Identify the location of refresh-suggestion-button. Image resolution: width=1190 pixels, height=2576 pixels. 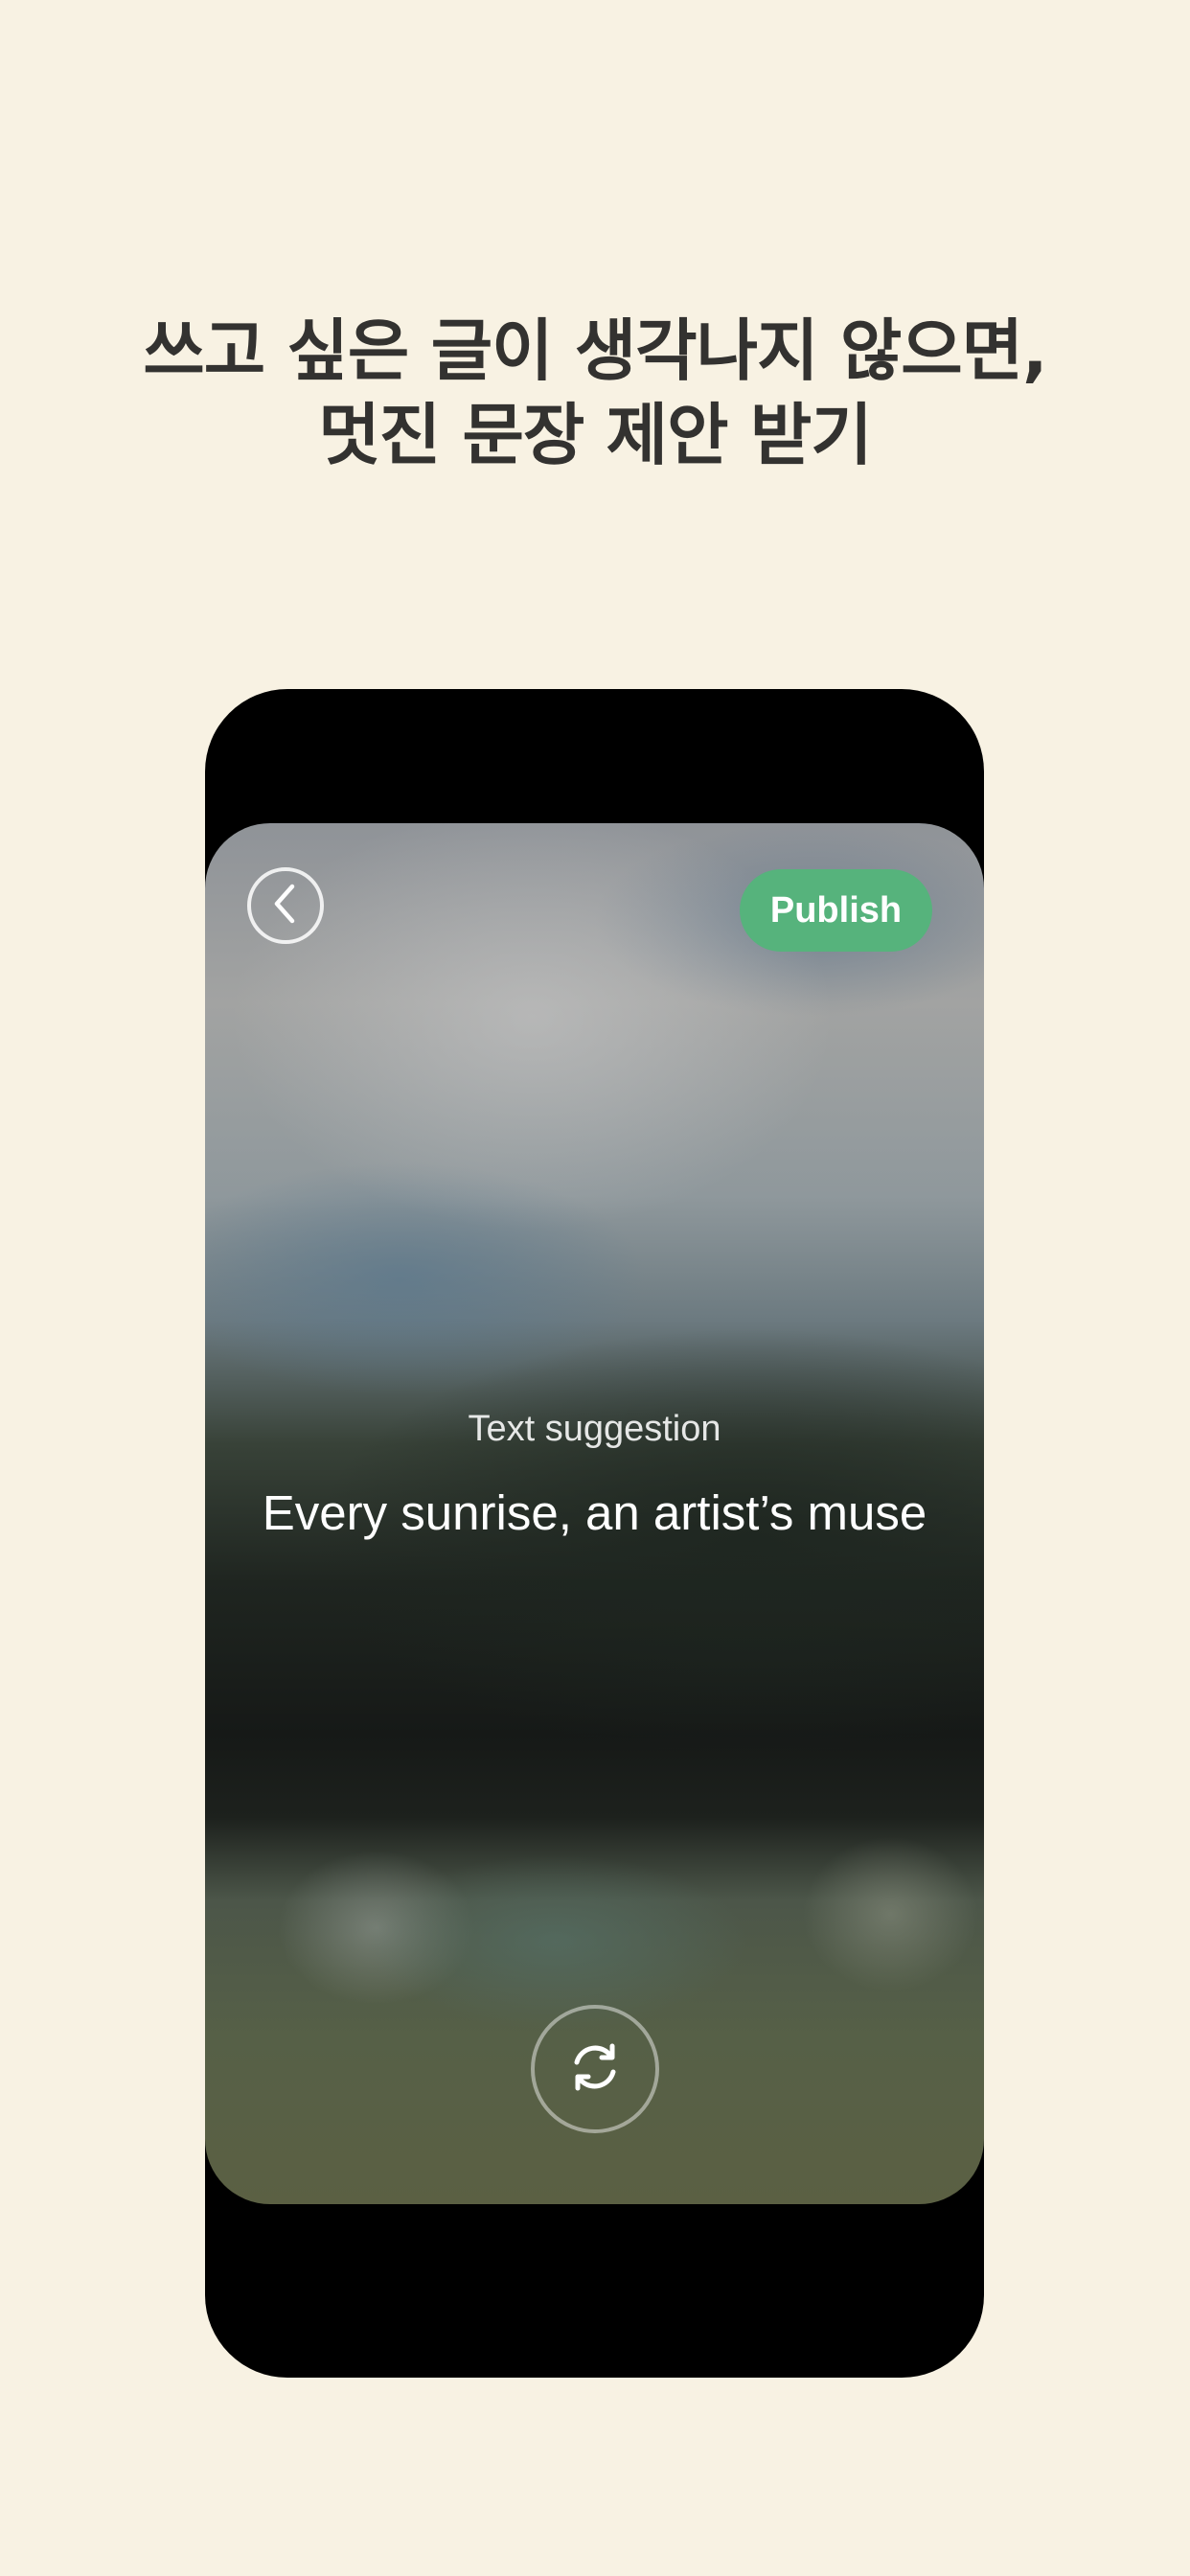
(595, 2069).